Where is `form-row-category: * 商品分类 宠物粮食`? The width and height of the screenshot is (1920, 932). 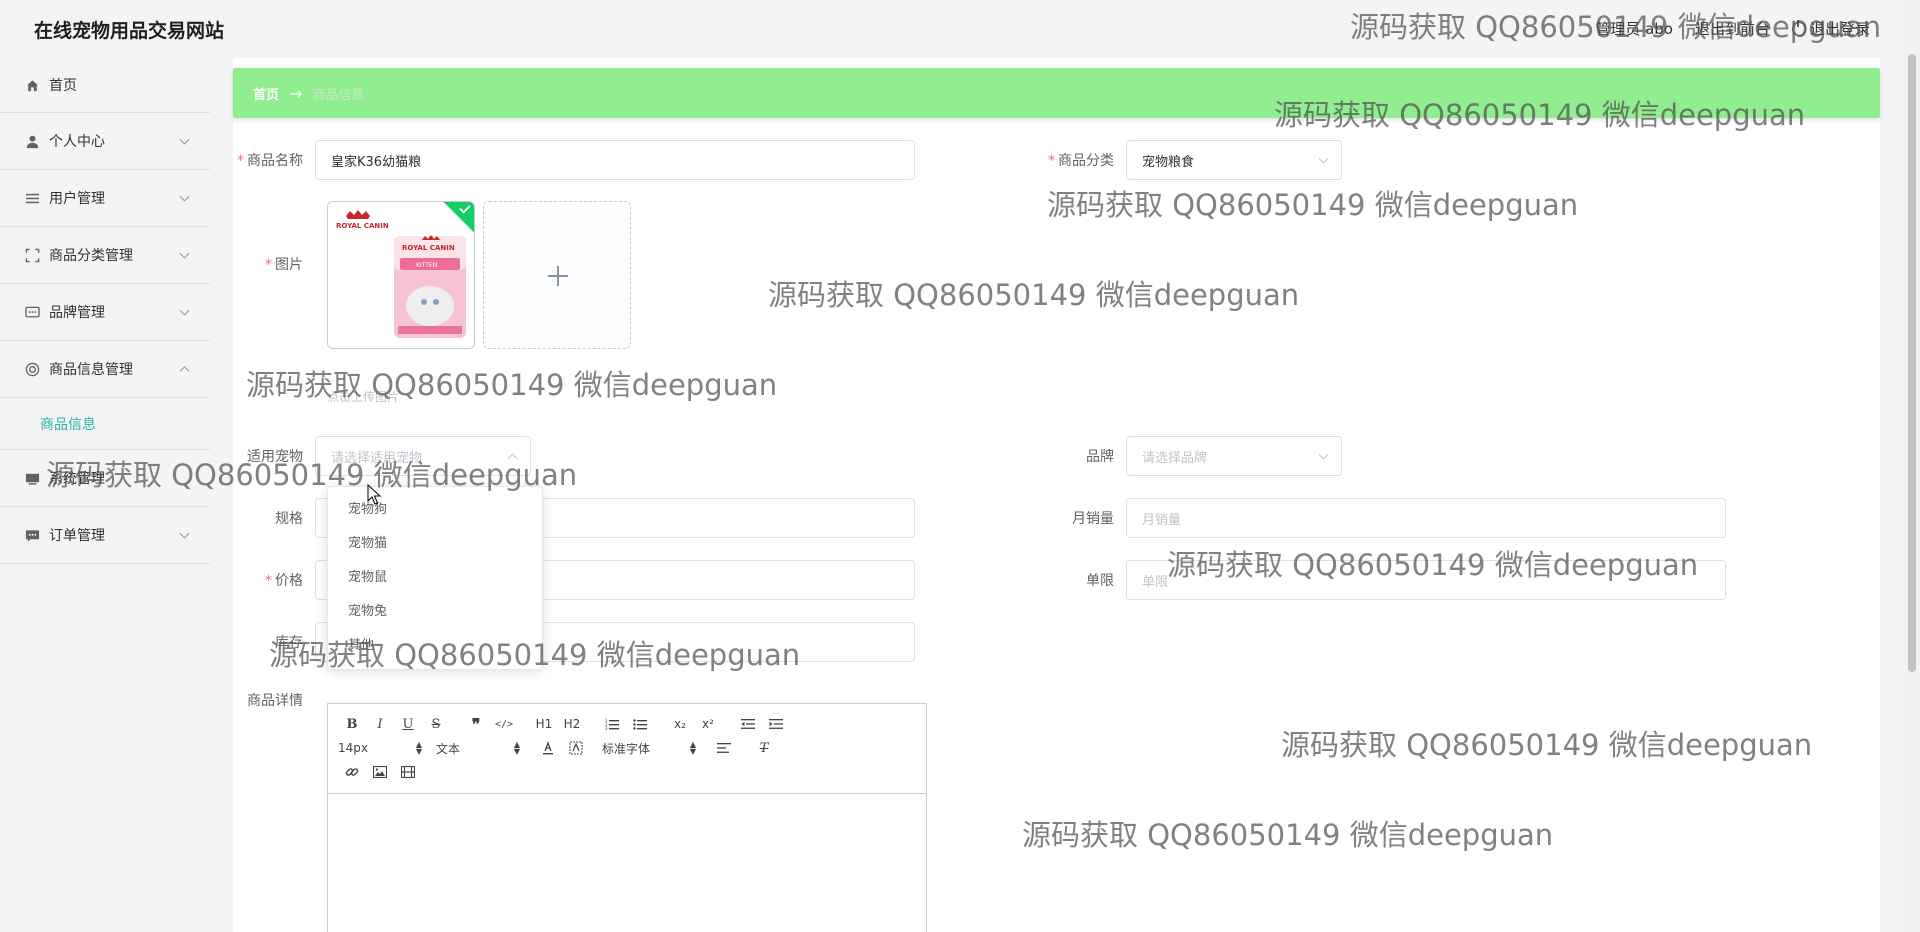
form-row-category: * 商品分类 宠物粮食 is located at coordinates (1193, 160).